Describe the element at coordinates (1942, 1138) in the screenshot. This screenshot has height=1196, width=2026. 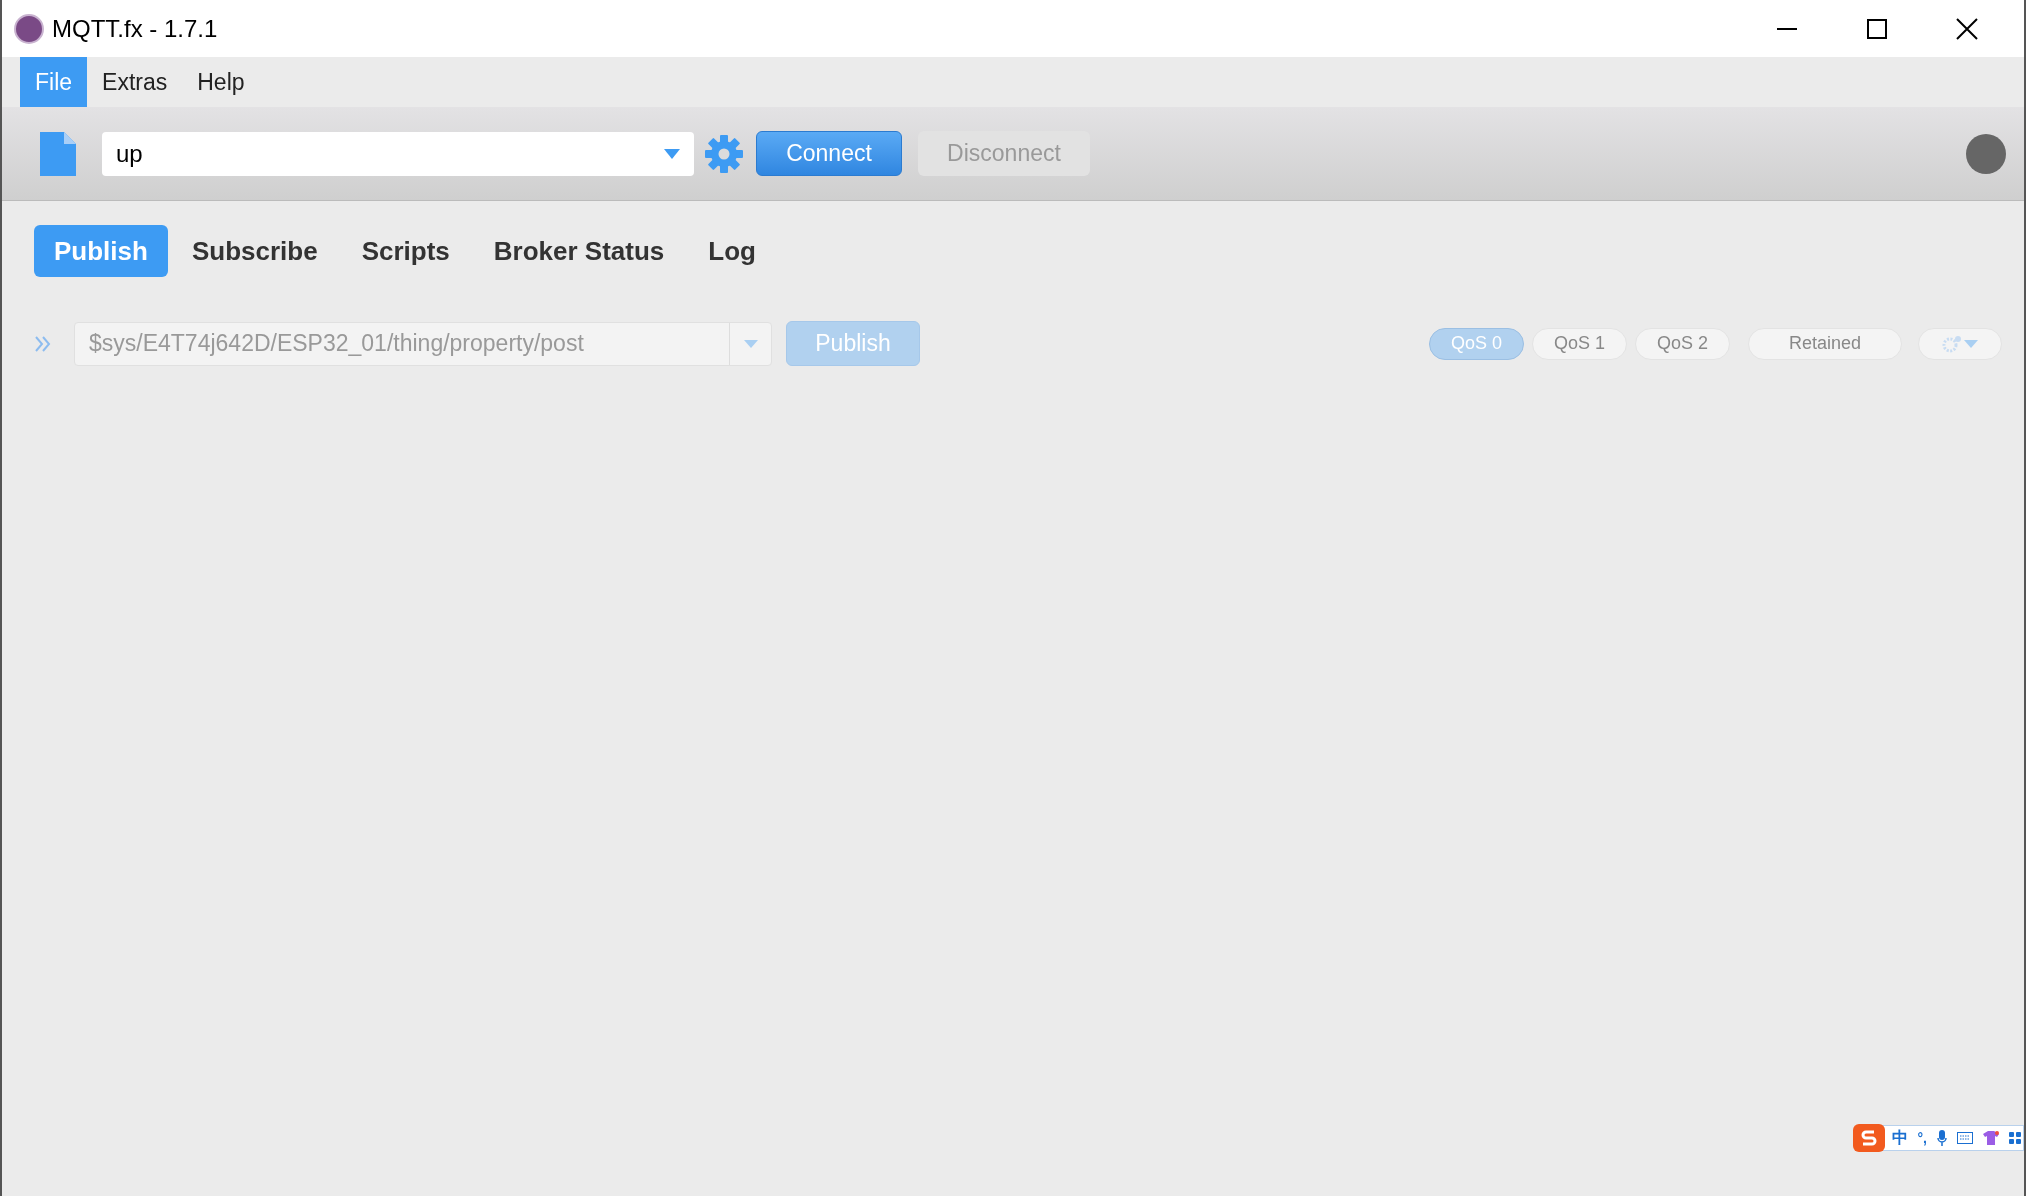
I see `microphone-icon` at that location.